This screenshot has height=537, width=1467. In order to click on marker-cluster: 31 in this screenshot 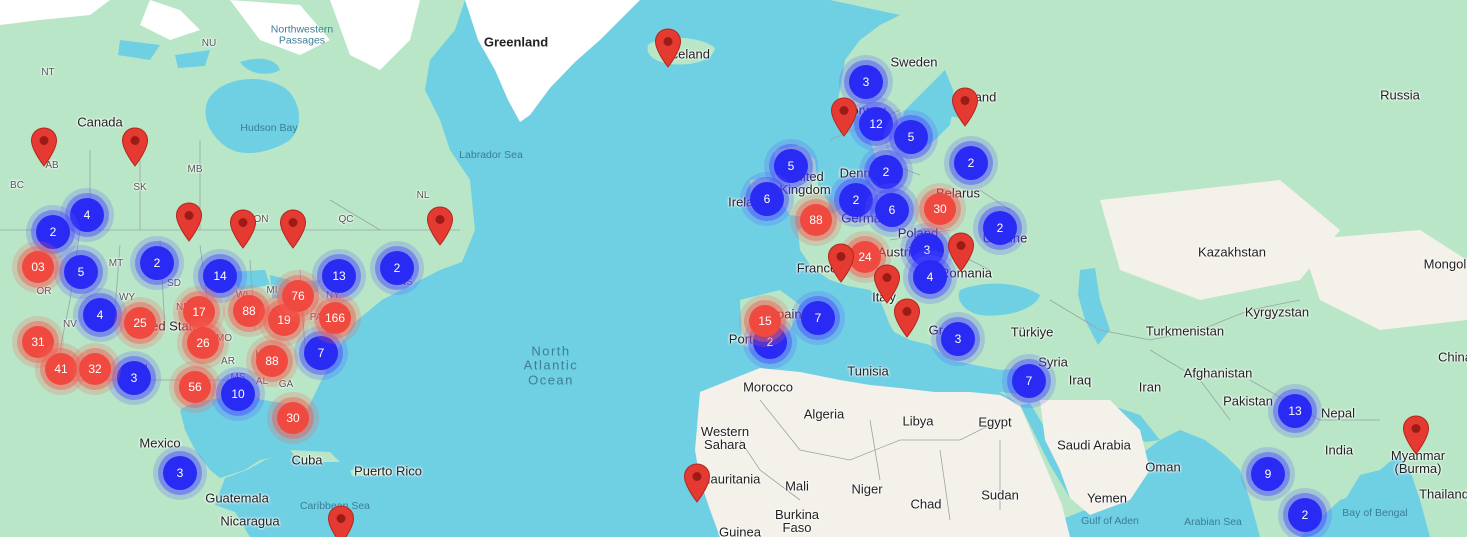, I will do `click(38, 342)`.